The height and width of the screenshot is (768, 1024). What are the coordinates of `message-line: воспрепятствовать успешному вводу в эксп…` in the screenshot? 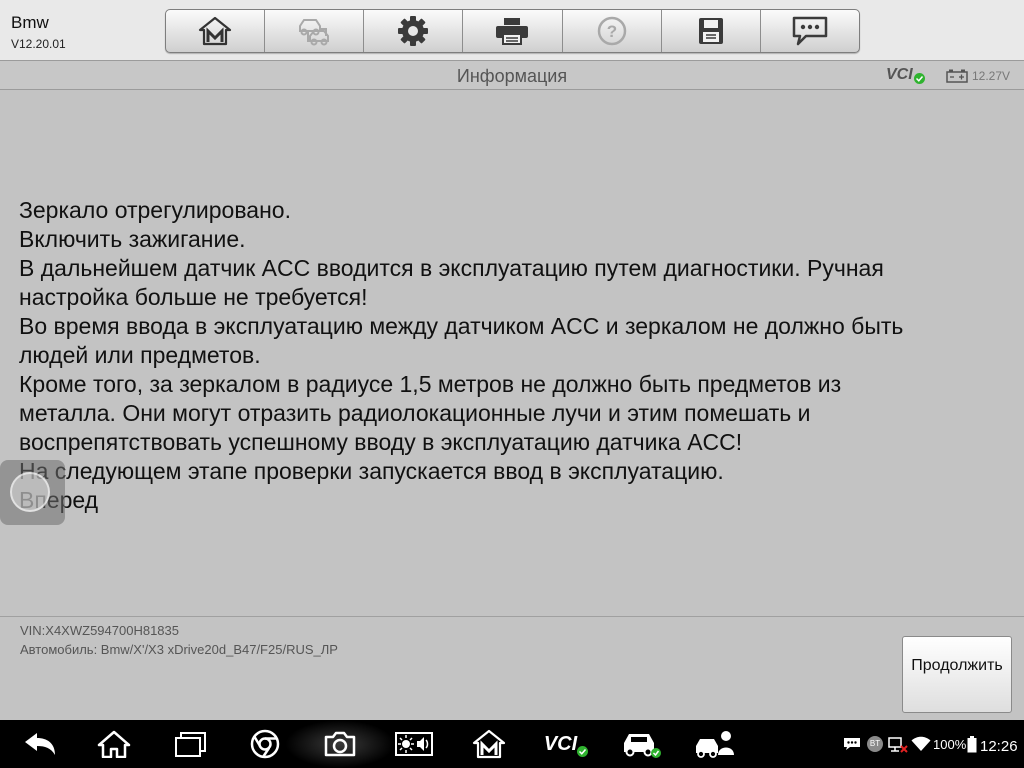 It's located at (381, 442).